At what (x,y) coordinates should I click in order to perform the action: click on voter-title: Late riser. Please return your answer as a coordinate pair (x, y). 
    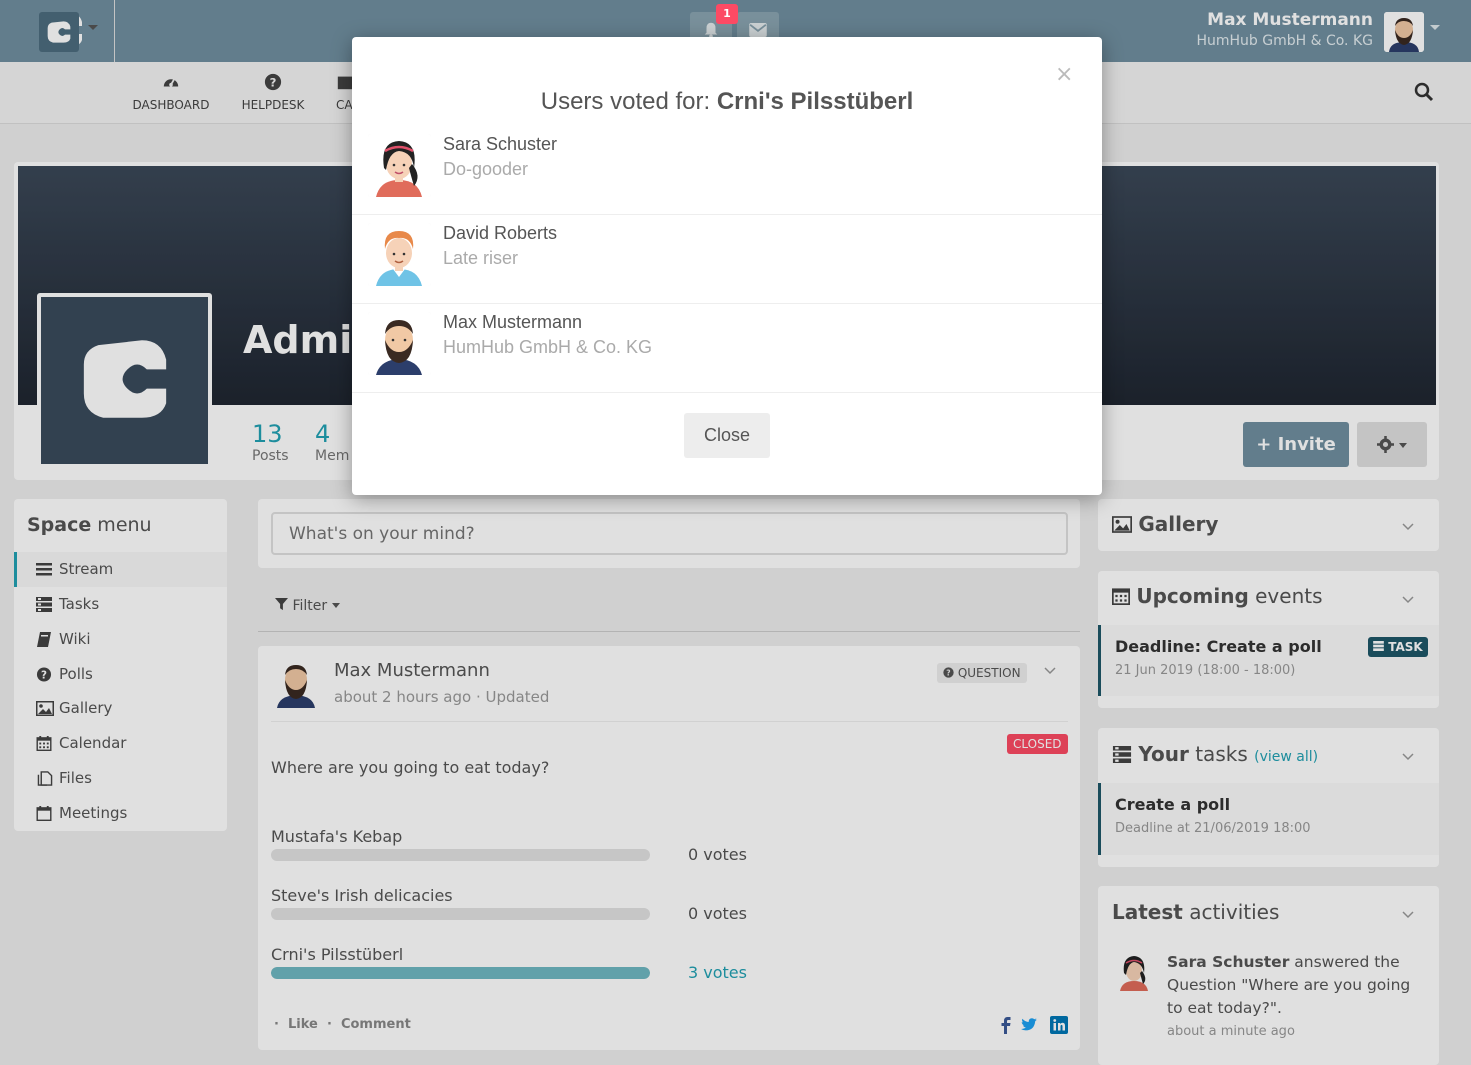
    Looking at the image, I should click on (481, 258).